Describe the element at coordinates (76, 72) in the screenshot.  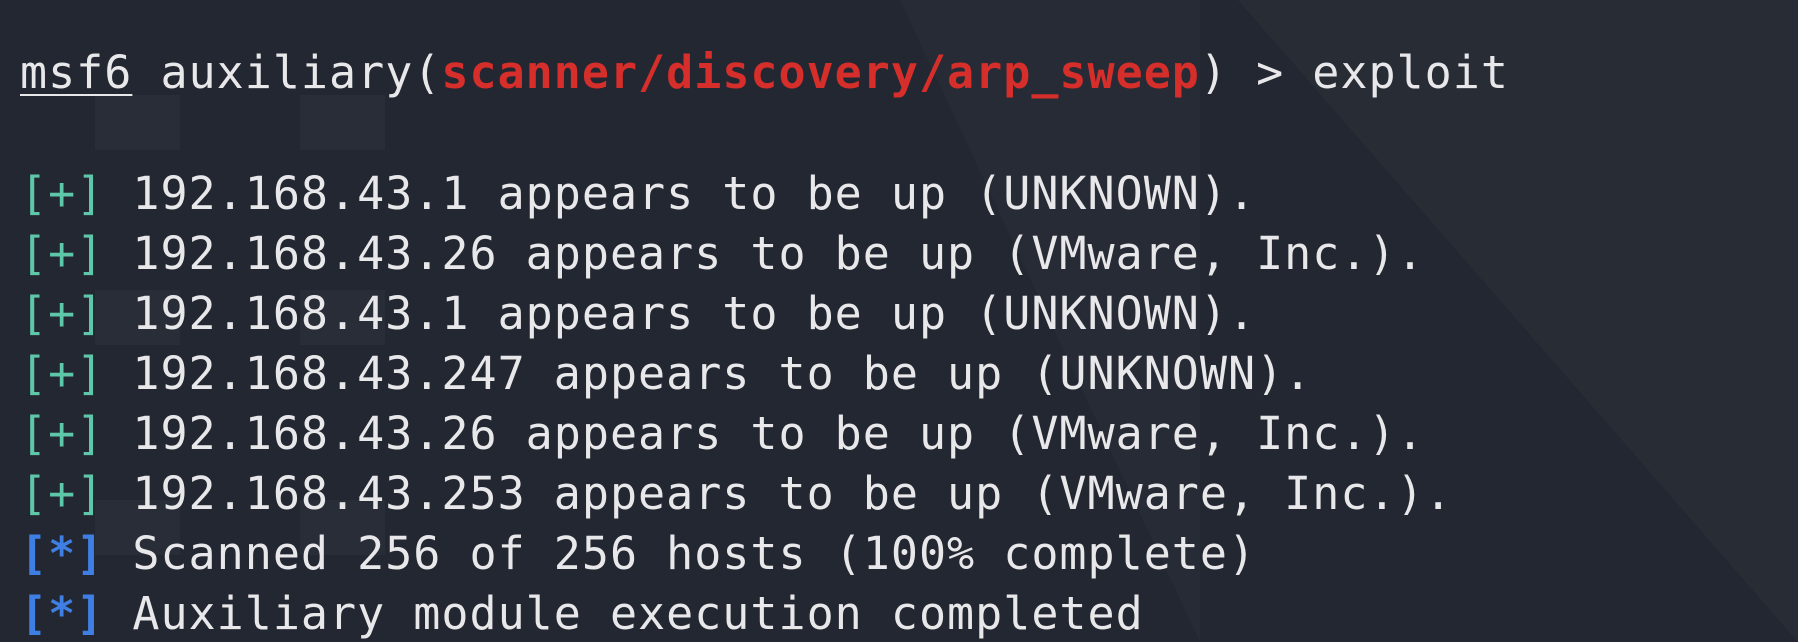
I see `prompt-user: msf6` at that location.